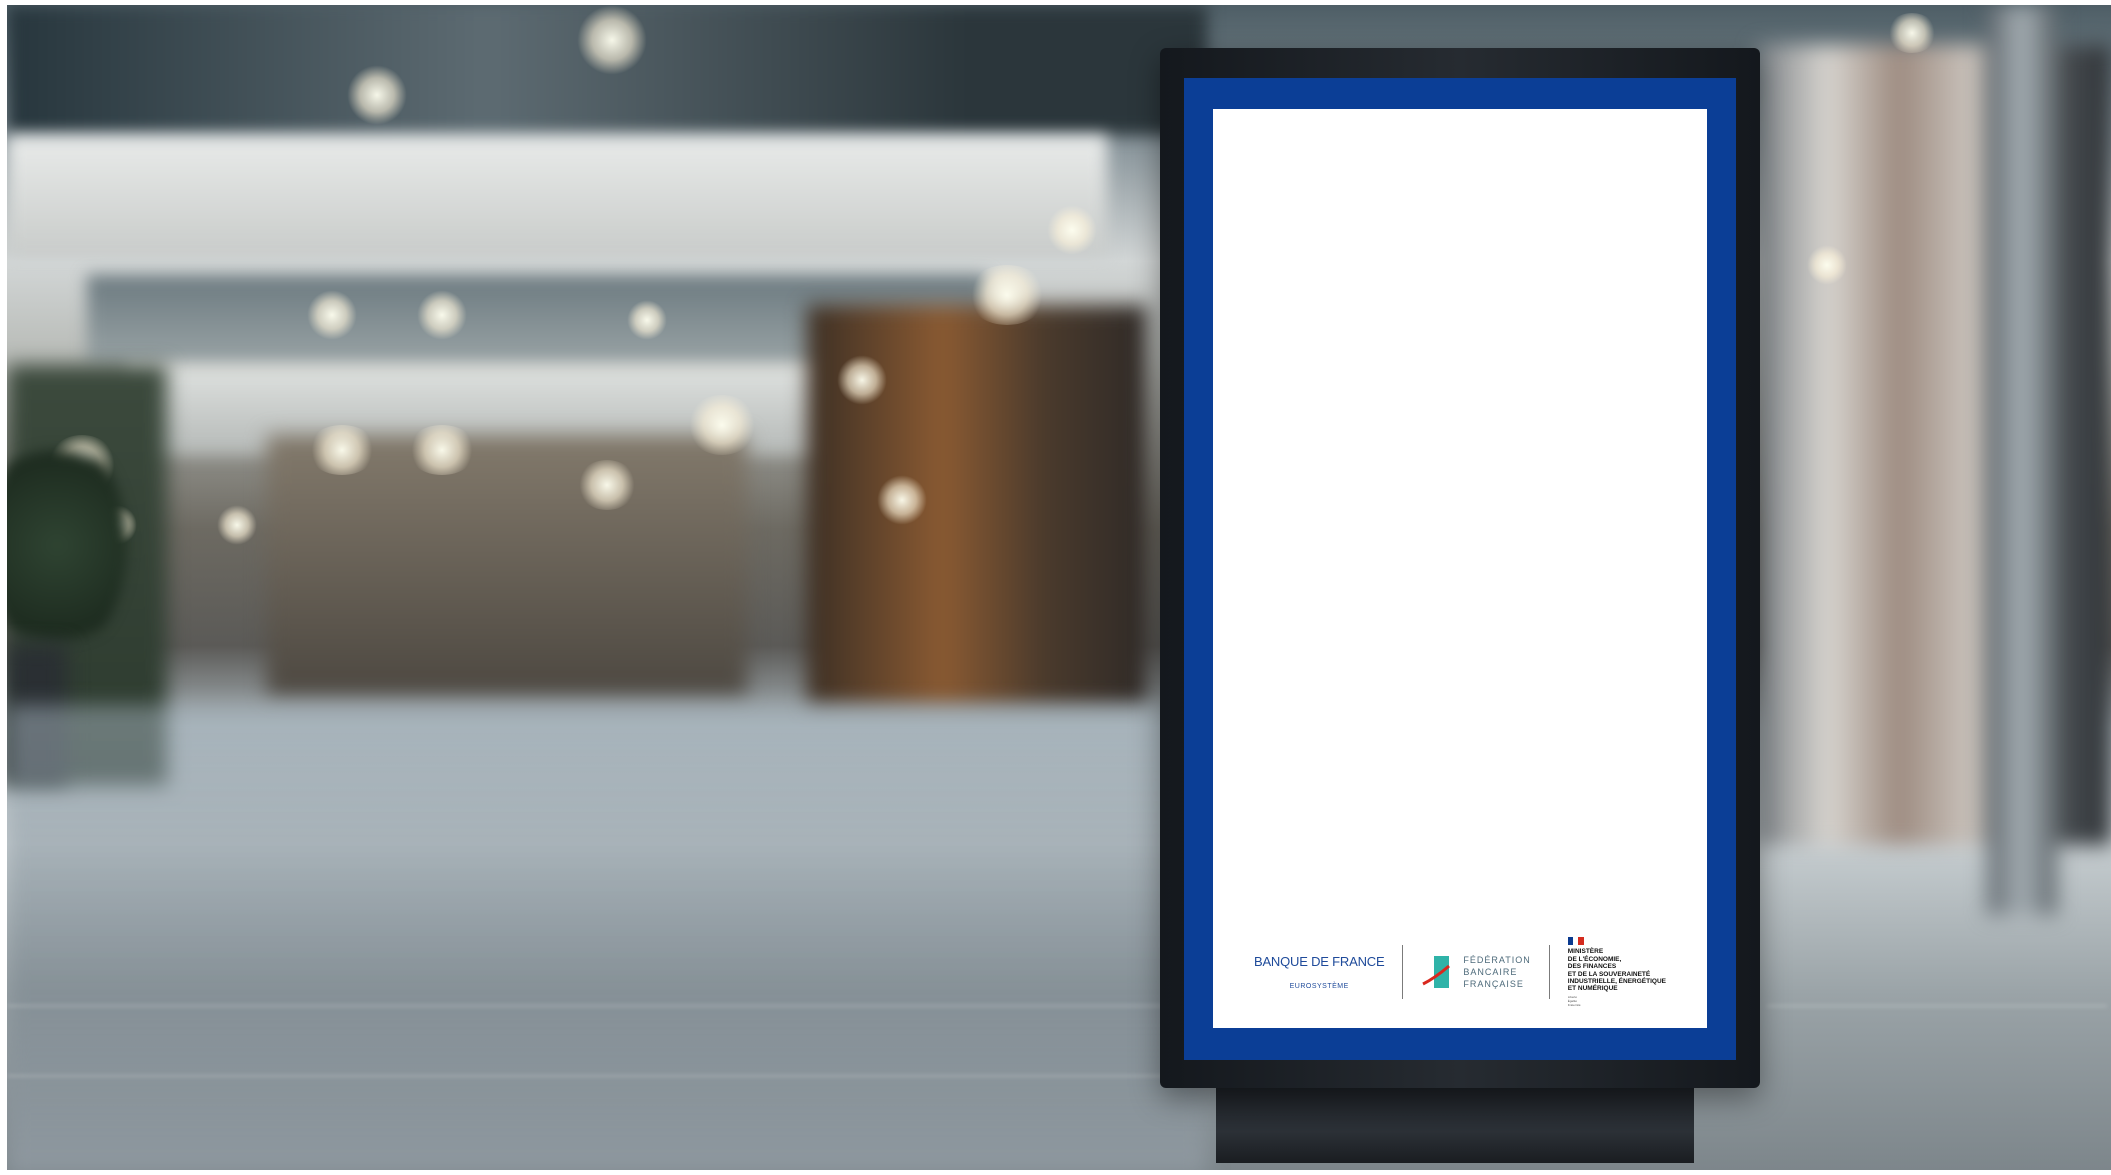  What do you see at coordinates (1934, 445) in the screenshot?
I see `shop-front-right` at bounding box center [1934, 445].